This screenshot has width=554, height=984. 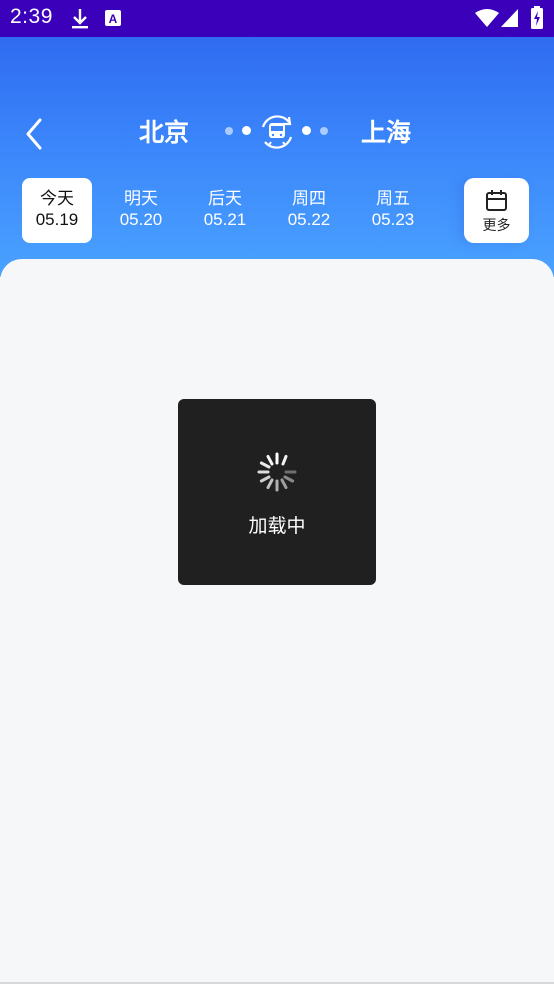 I want to click on spinner-icon, so click(x=277, y=472).